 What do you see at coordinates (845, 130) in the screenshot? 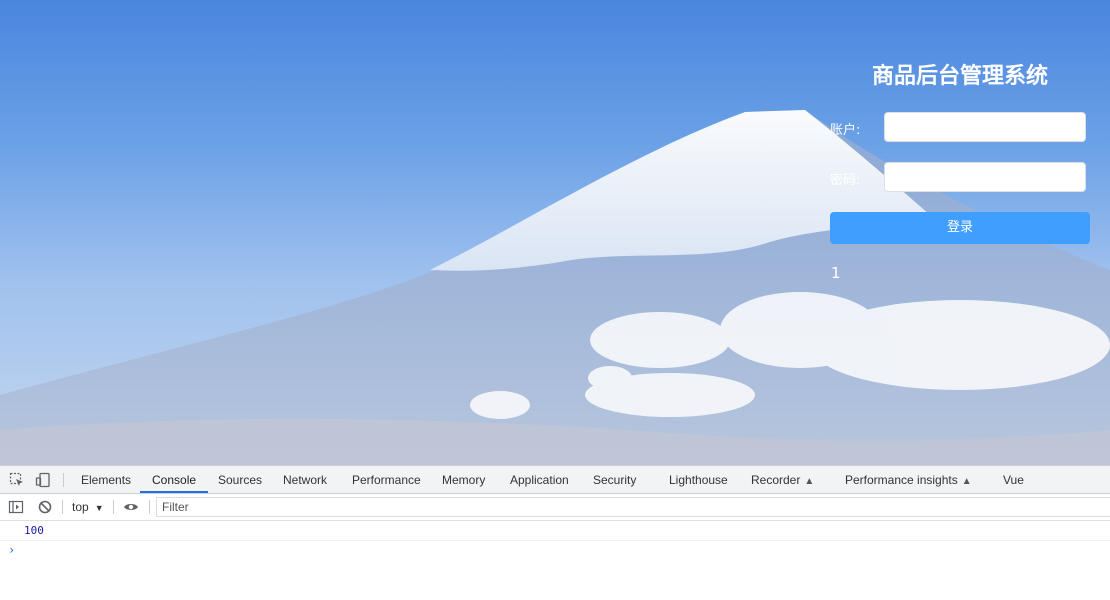
I see `account-label: 账户:` at bounding box center [845, 130].